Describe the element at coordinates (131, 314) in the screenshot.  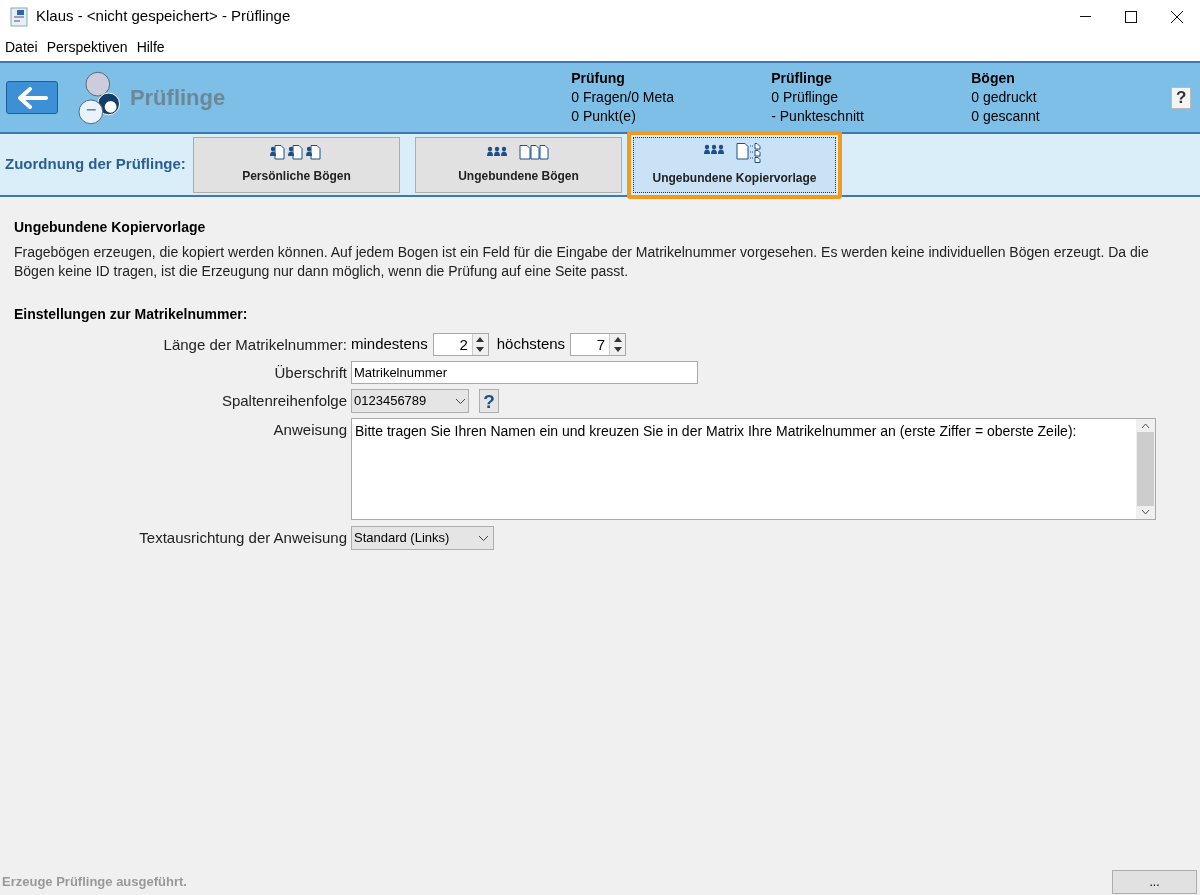
I see `settings-title: Einstellungen zur Matrikelnummer:` at that location.